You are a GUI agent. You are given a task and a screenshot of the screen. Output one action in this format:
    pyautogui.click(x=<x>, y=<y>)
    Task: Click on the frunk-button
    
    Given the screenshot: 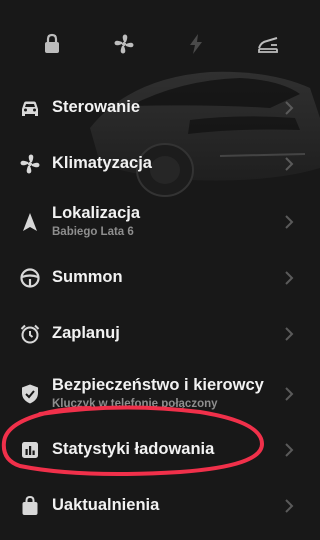 What is the action you would take?
    pyautogui.click(x=268, y=44)
    